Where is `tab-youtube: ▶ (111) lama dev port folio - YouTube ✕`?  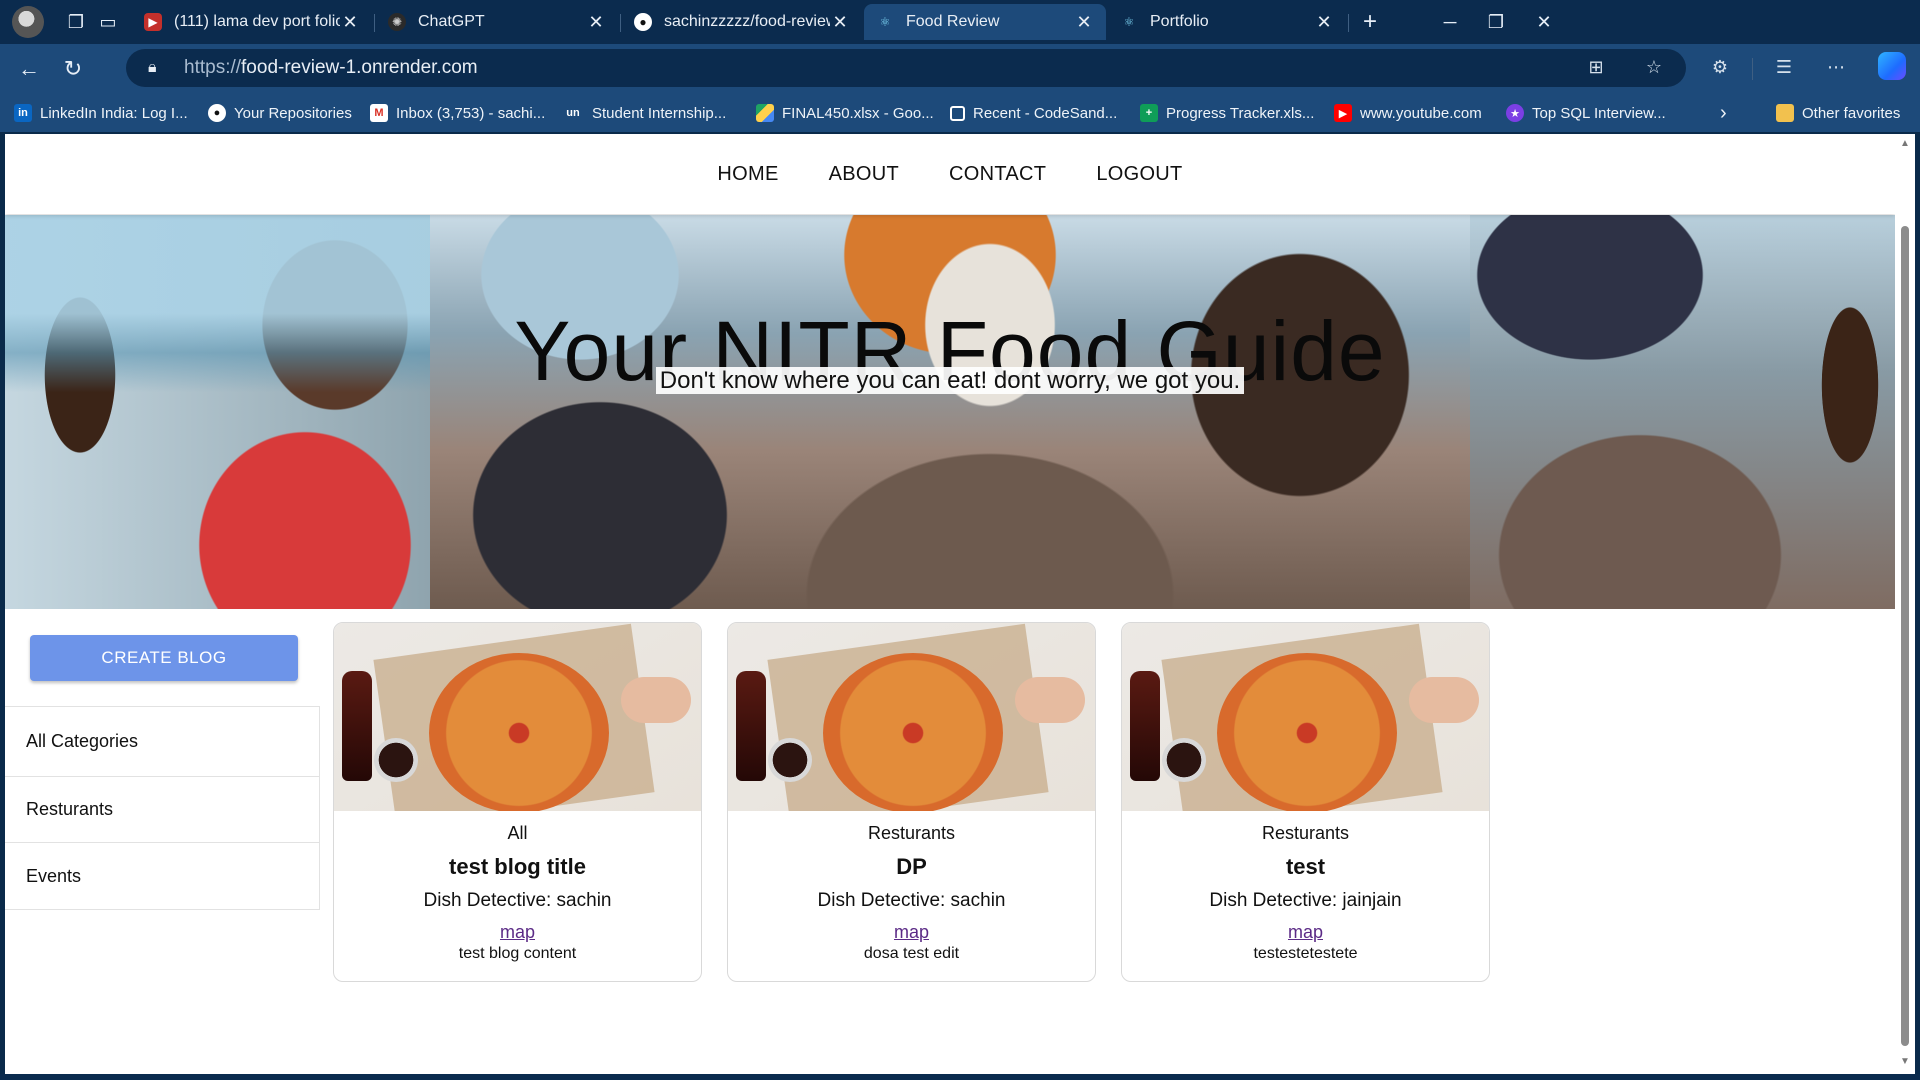 tab-youtube: ▶ (111) lama dev port folio - YouTube ✕ is located at coordinates (252, 22).